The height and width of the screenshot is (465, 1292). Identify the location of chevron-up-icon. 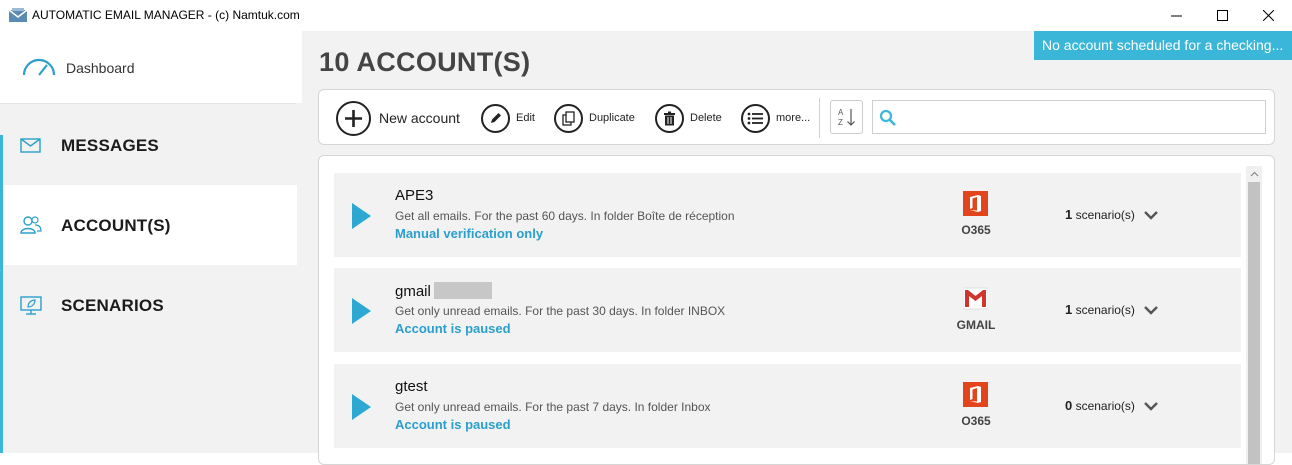
(1254, 174).